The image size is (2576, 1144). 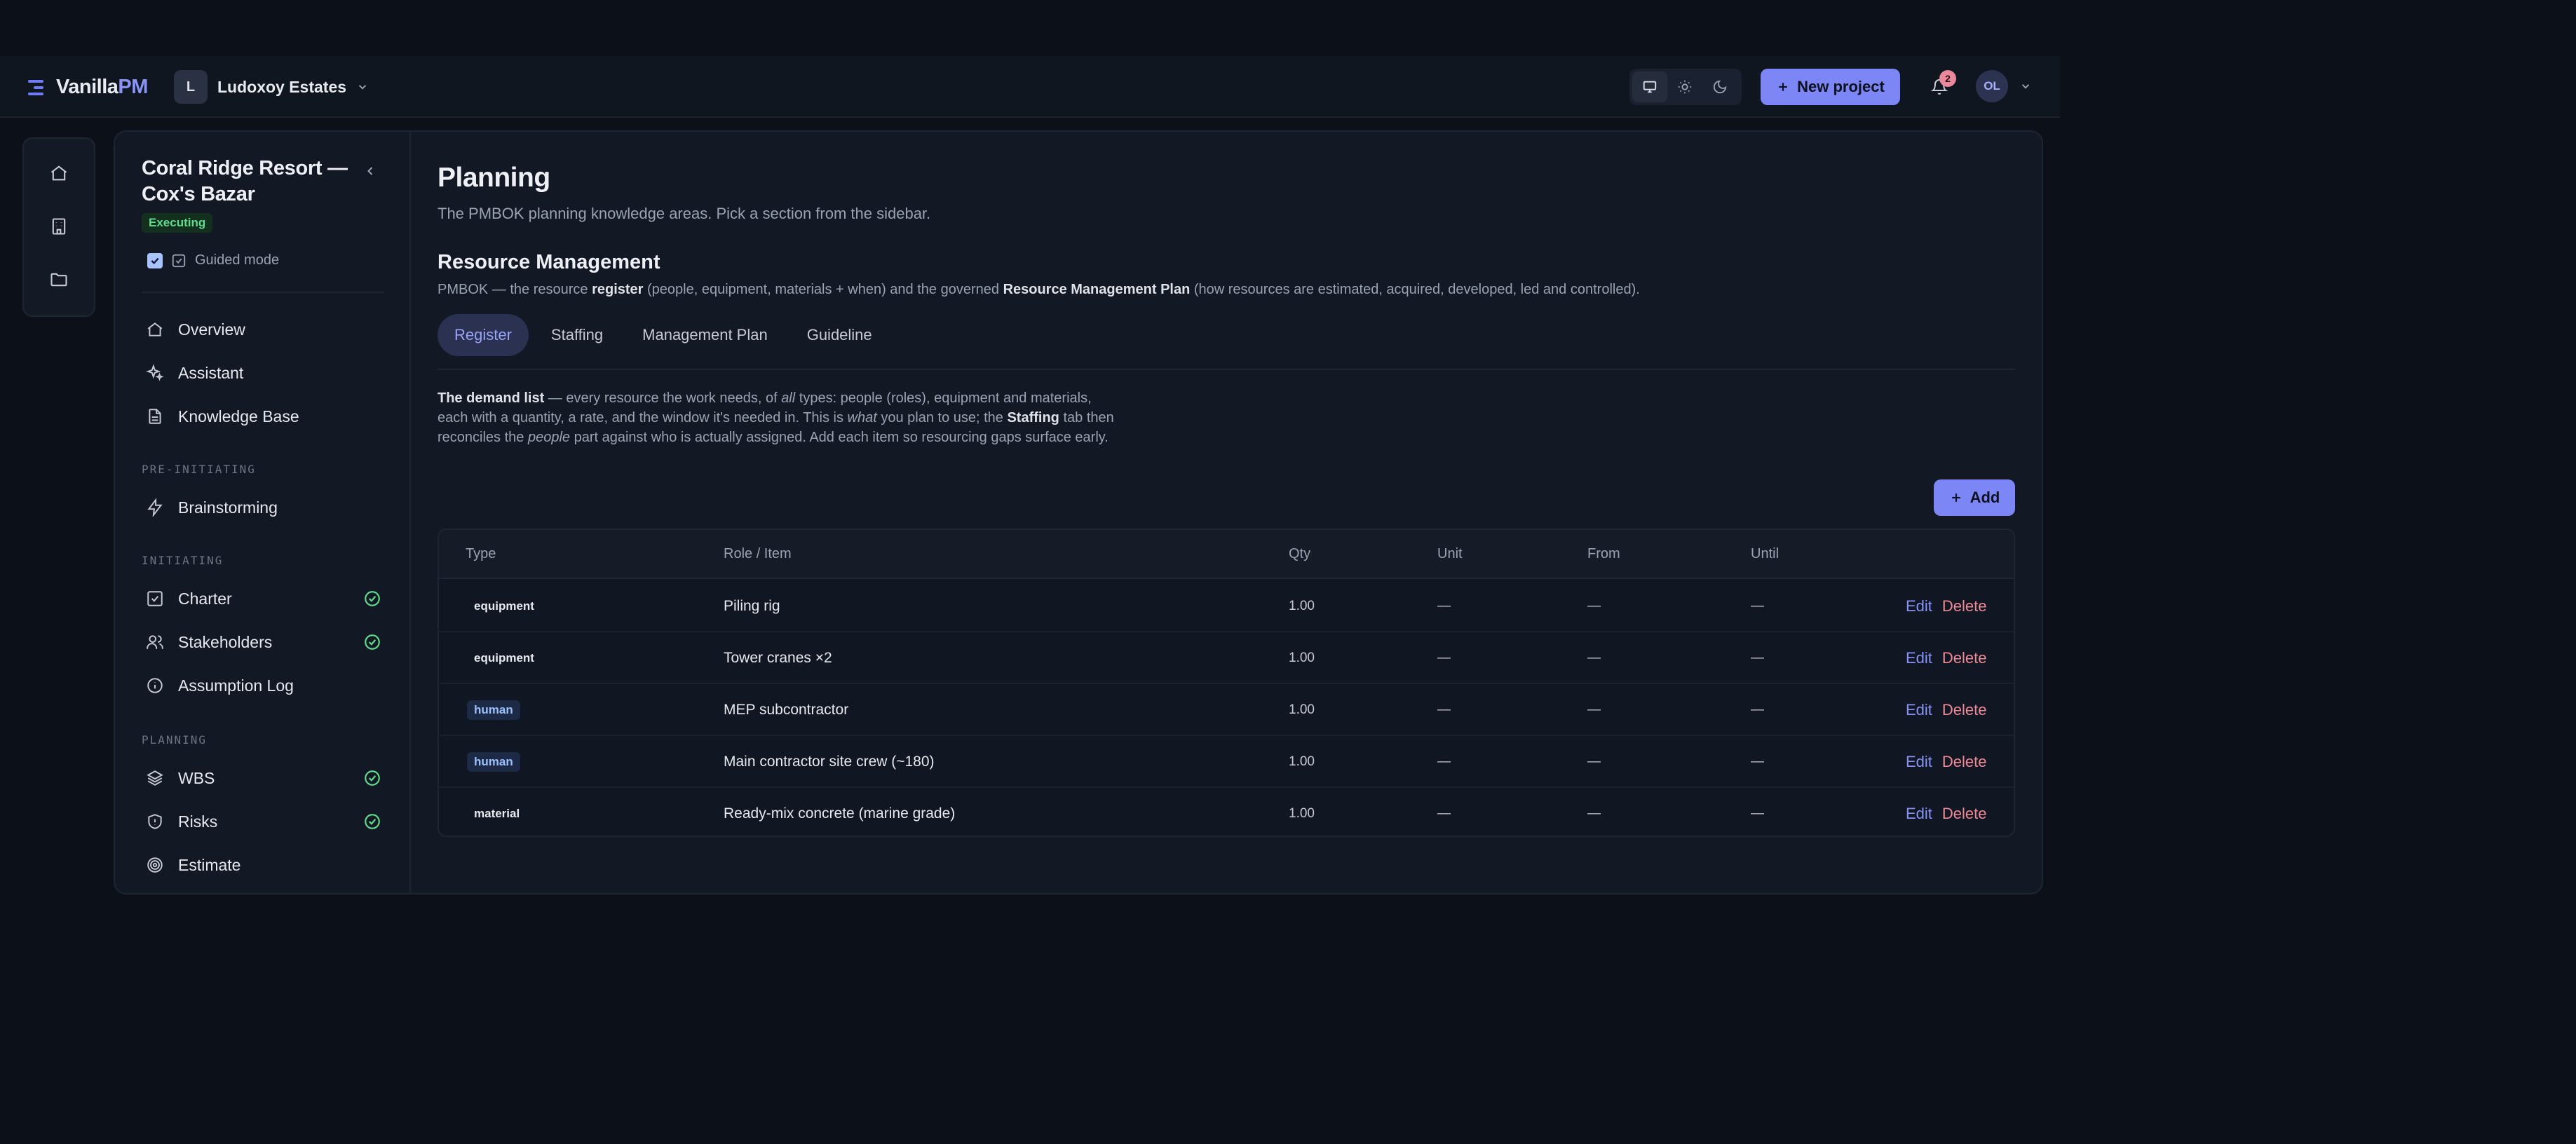 What do you see at coordinates (154, 416) in the screenshot?
I see `document-icon` at bounding box center [154, 416].